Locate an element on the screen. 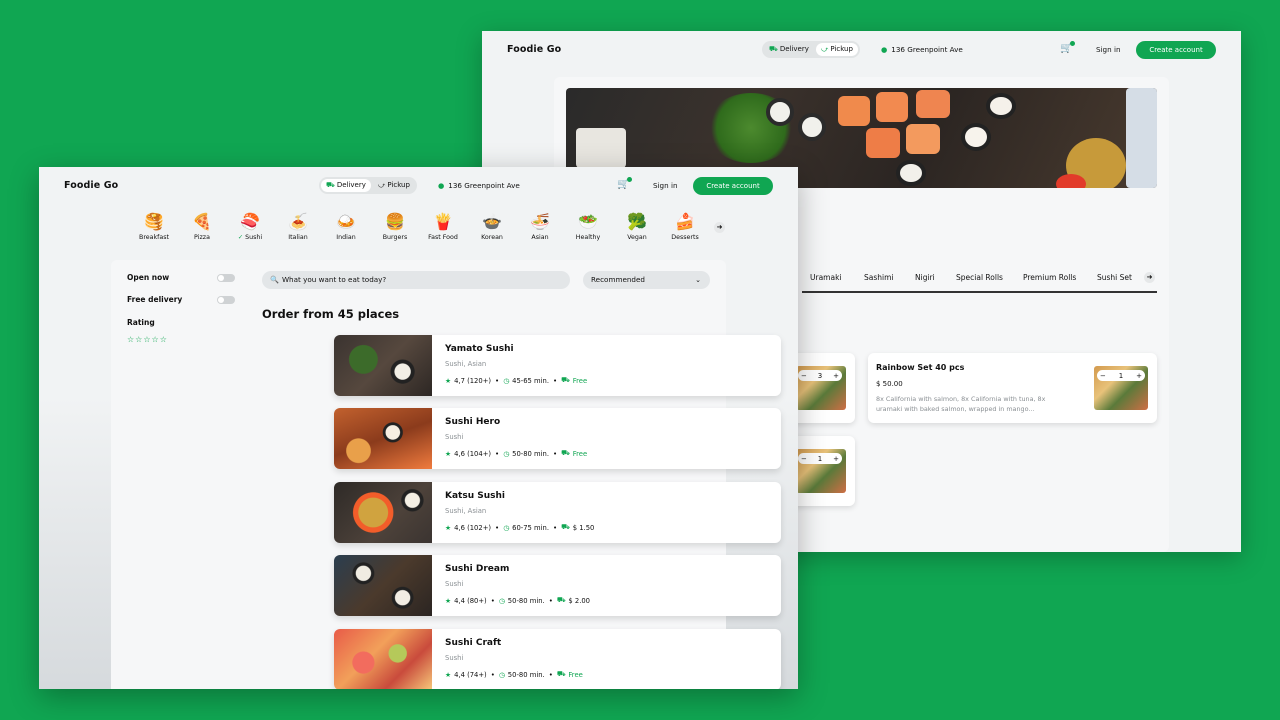 Image resolution: width=1280 pixels, height=720 pixels. tab-premium-rolls: Premium Rolls is located at coordinates (1049, 277).